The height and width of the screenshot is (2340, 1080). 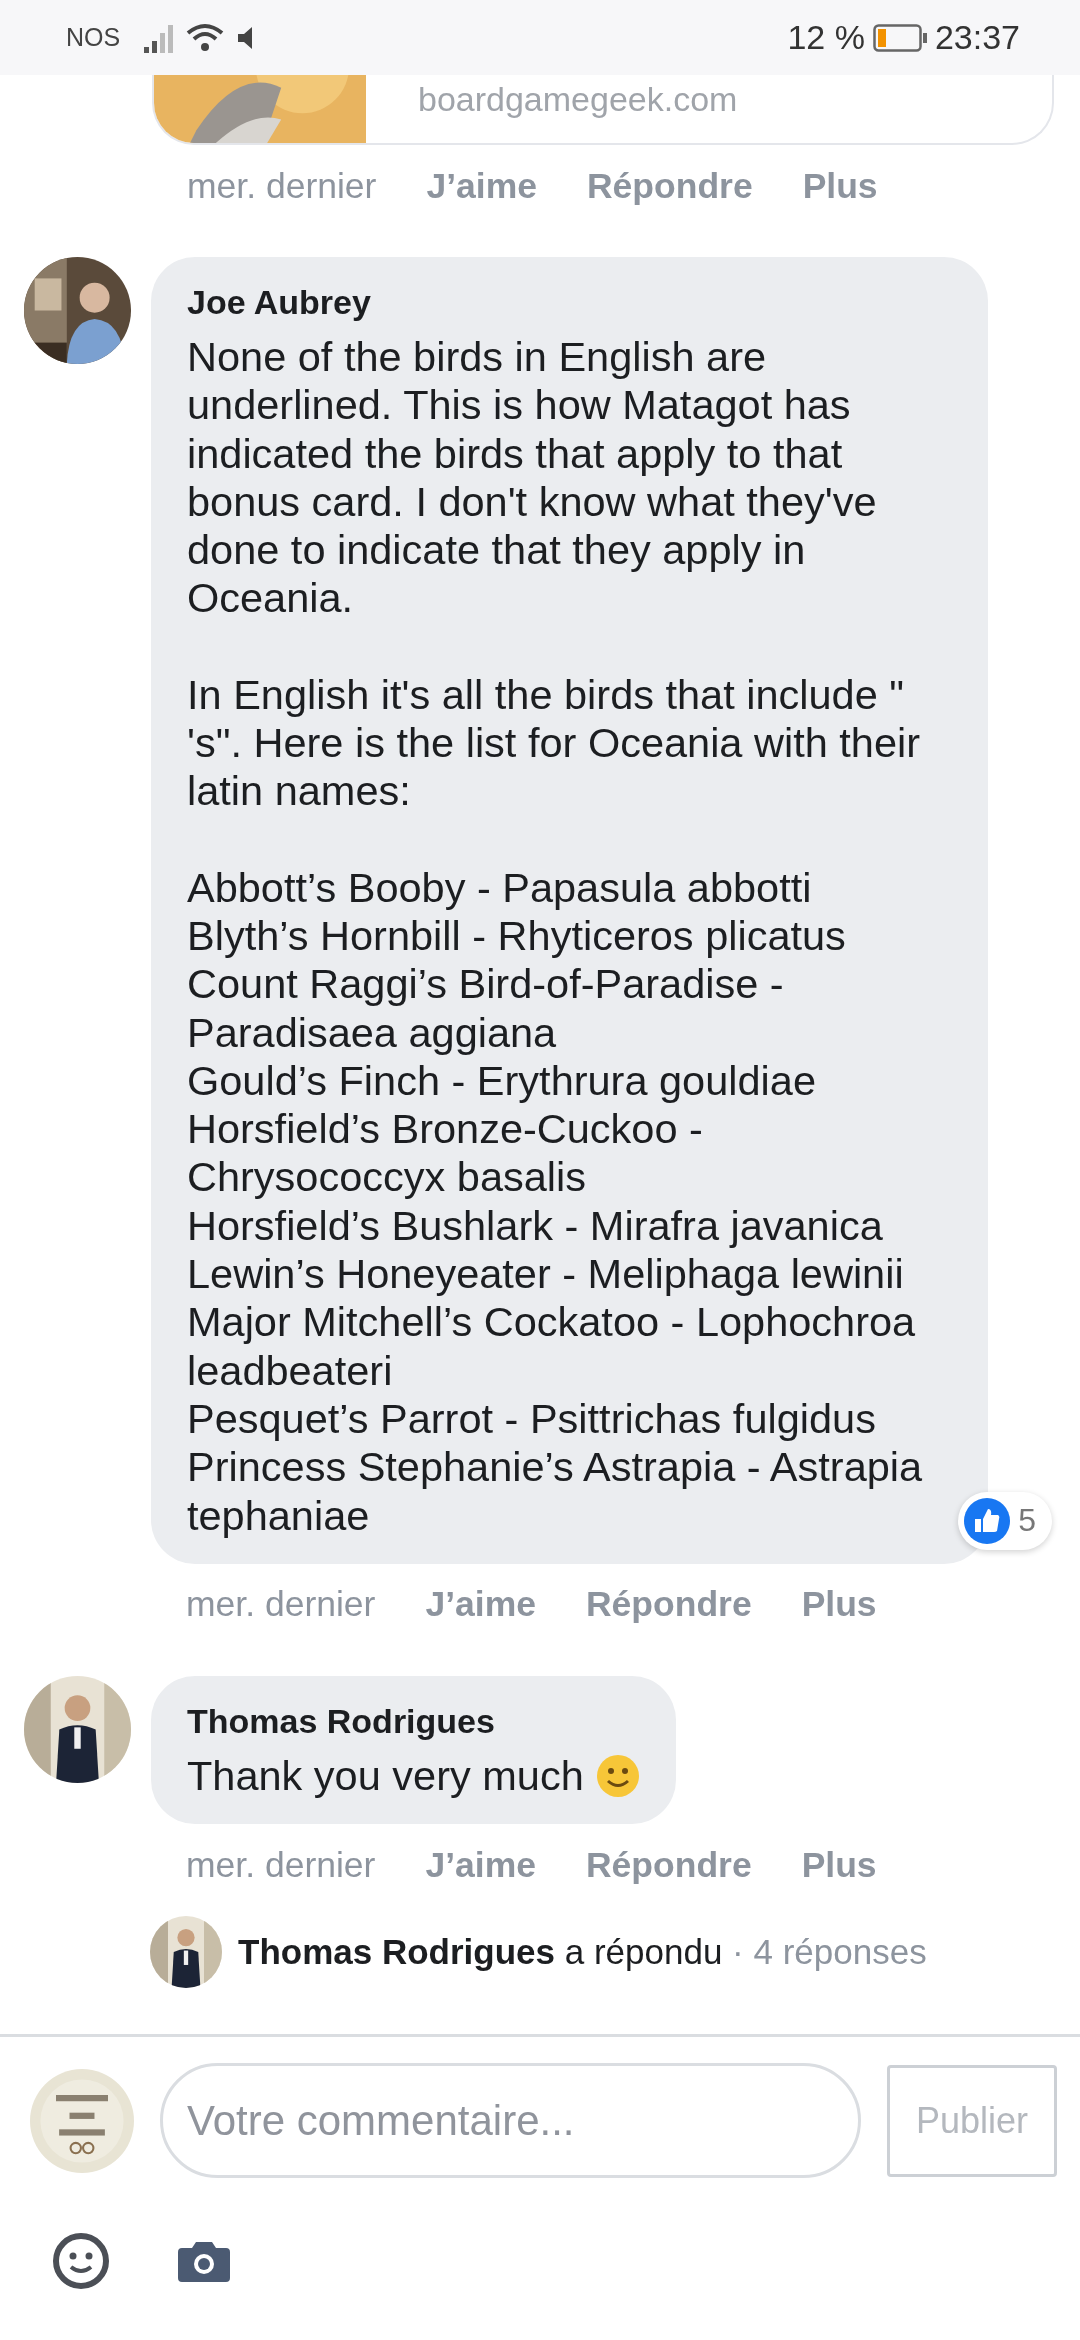 What do you see at coordinates (93, 37) in the screenshot?
I see `carrier-name: NOS` at bounding box center [93, 37].